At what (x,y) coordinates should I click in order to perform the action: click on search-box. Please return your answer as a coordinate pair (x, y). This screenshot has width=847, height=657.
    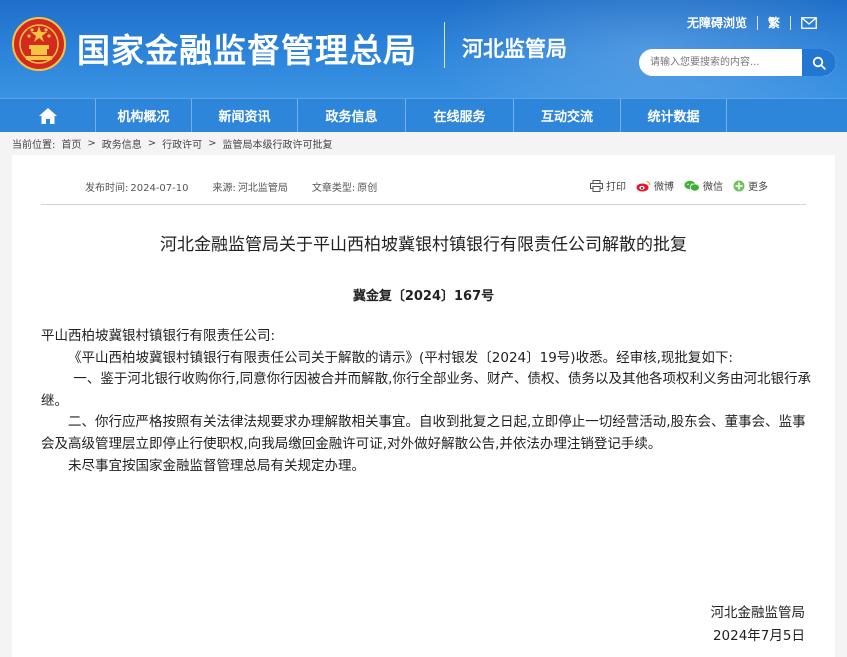
    Looking at the image, I should click on (737, 62).